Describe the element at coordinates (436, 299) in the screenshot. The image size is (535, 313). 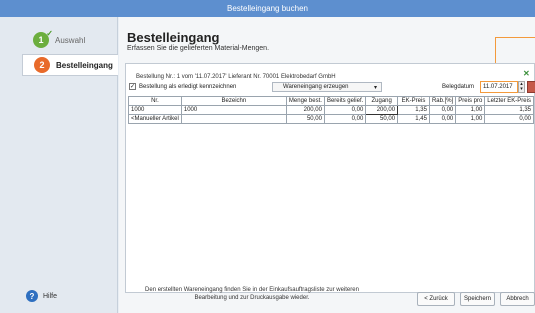
I see `back-button: < Zurück` at that location.